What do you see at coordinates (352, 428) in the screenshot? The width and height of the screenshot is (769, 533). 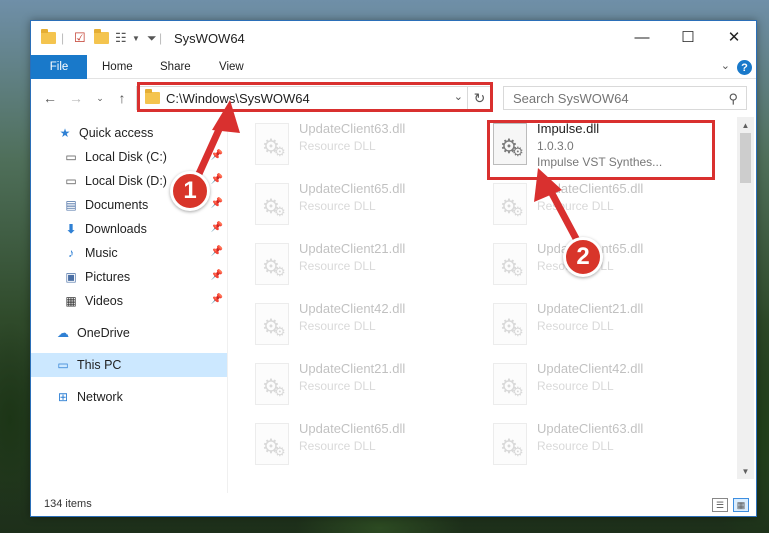 I see `file-name: UpdateClient65.dll` at bounding box center [352, 428].